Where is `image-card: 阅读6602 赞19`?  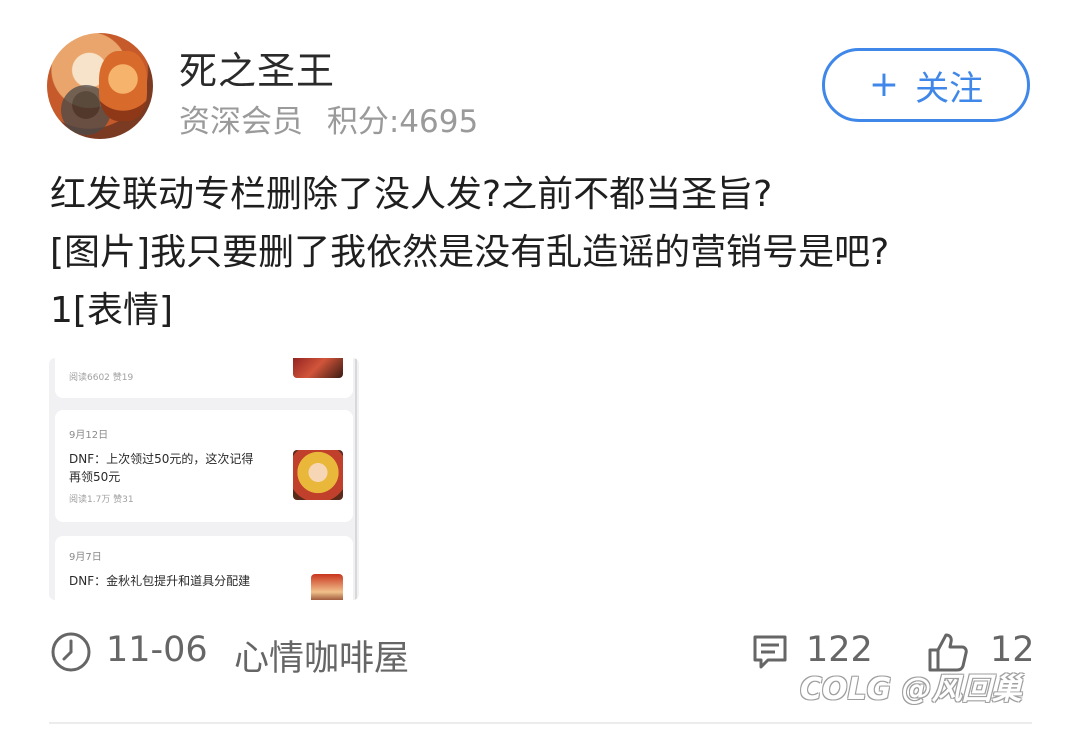
image-card: 阅读6602 赞19 is located at coordinates (204, 378).